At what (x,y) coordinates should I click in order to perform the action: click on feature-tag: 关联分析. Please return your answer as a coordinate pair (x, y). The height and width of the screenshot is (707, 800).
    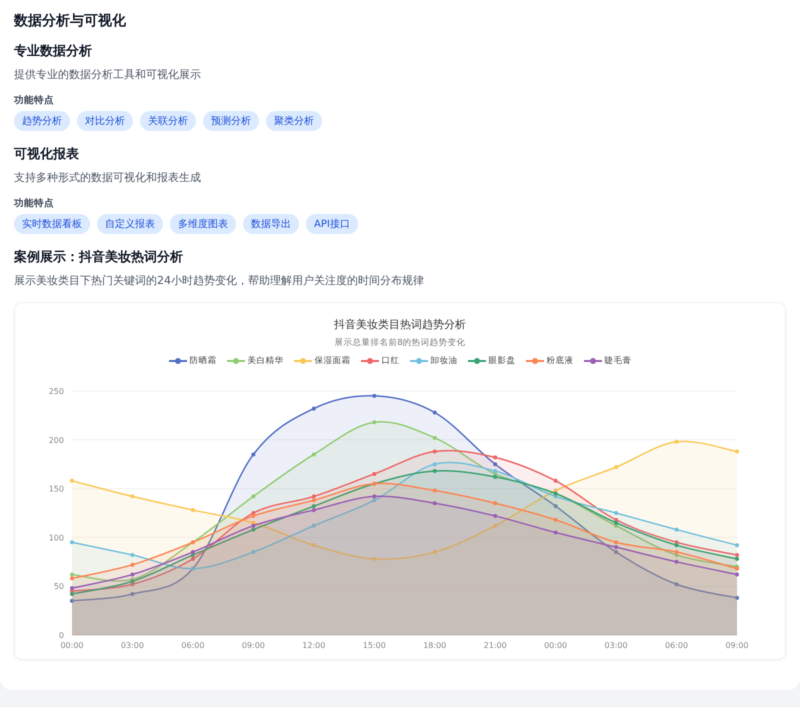
    Looking at the image, I should click on (168, 121).